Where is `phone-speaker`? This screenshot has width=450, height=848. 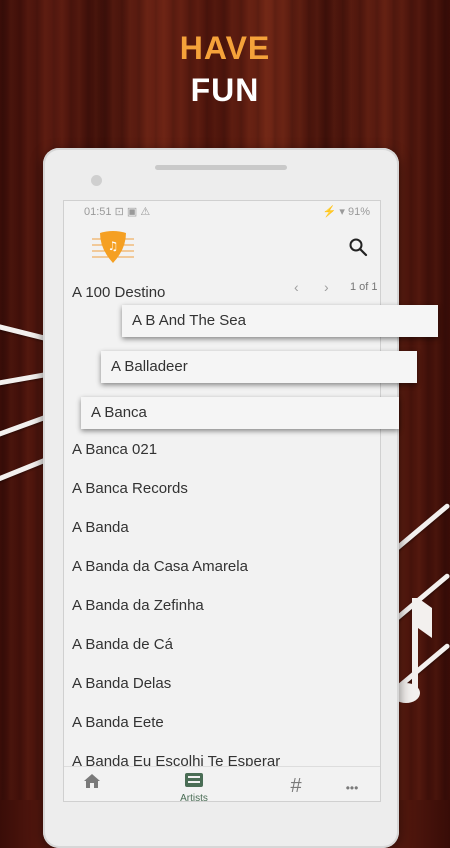 phone-speaker is located at coordinates (221, 167).